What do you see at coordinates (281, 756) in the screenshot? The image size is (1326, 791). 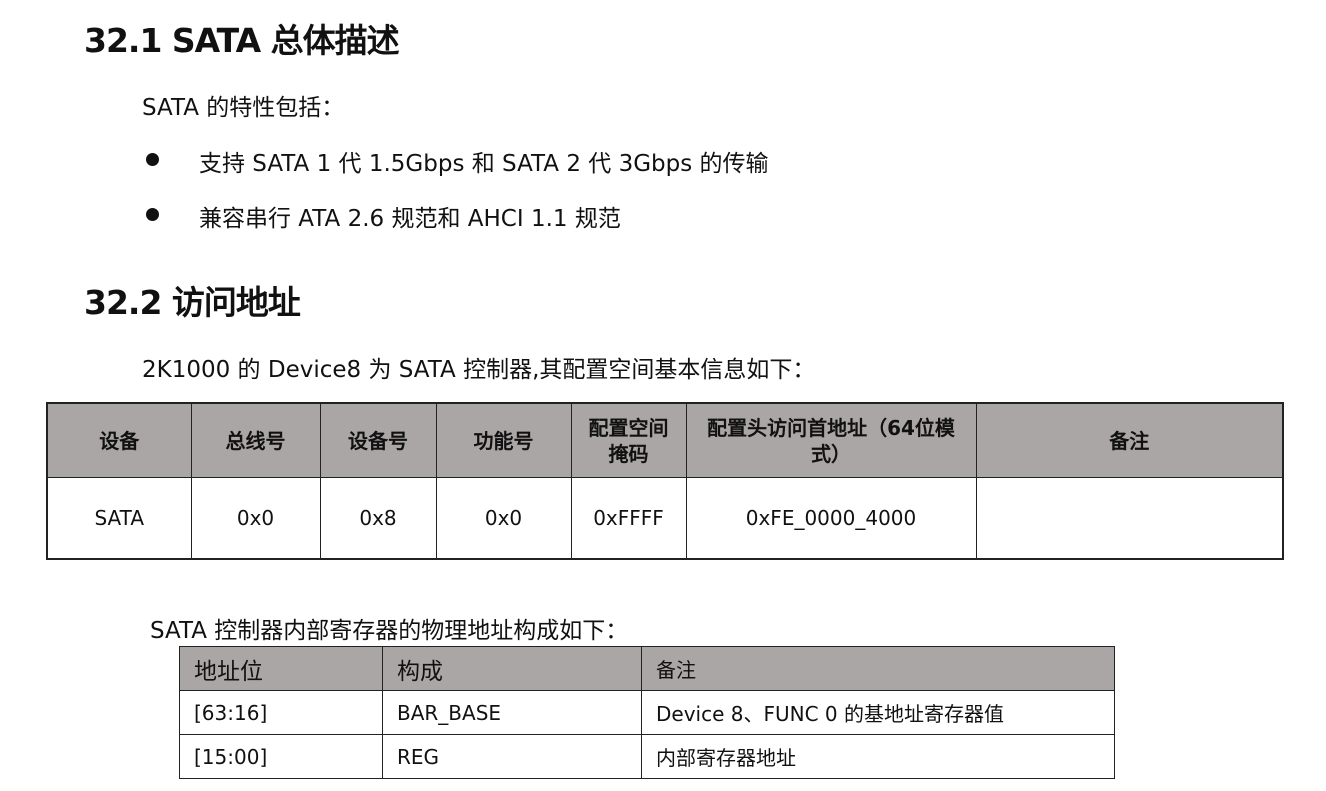 I see `cell: [15:00]` at bounding box center [281, 756].